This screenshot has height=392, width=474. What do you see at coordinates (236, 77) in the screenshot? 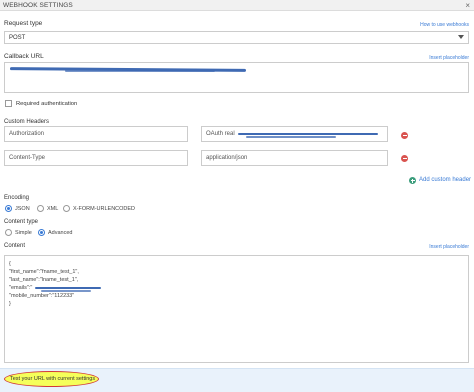
I see `callback-url-input` at bounding box center [236, 77].